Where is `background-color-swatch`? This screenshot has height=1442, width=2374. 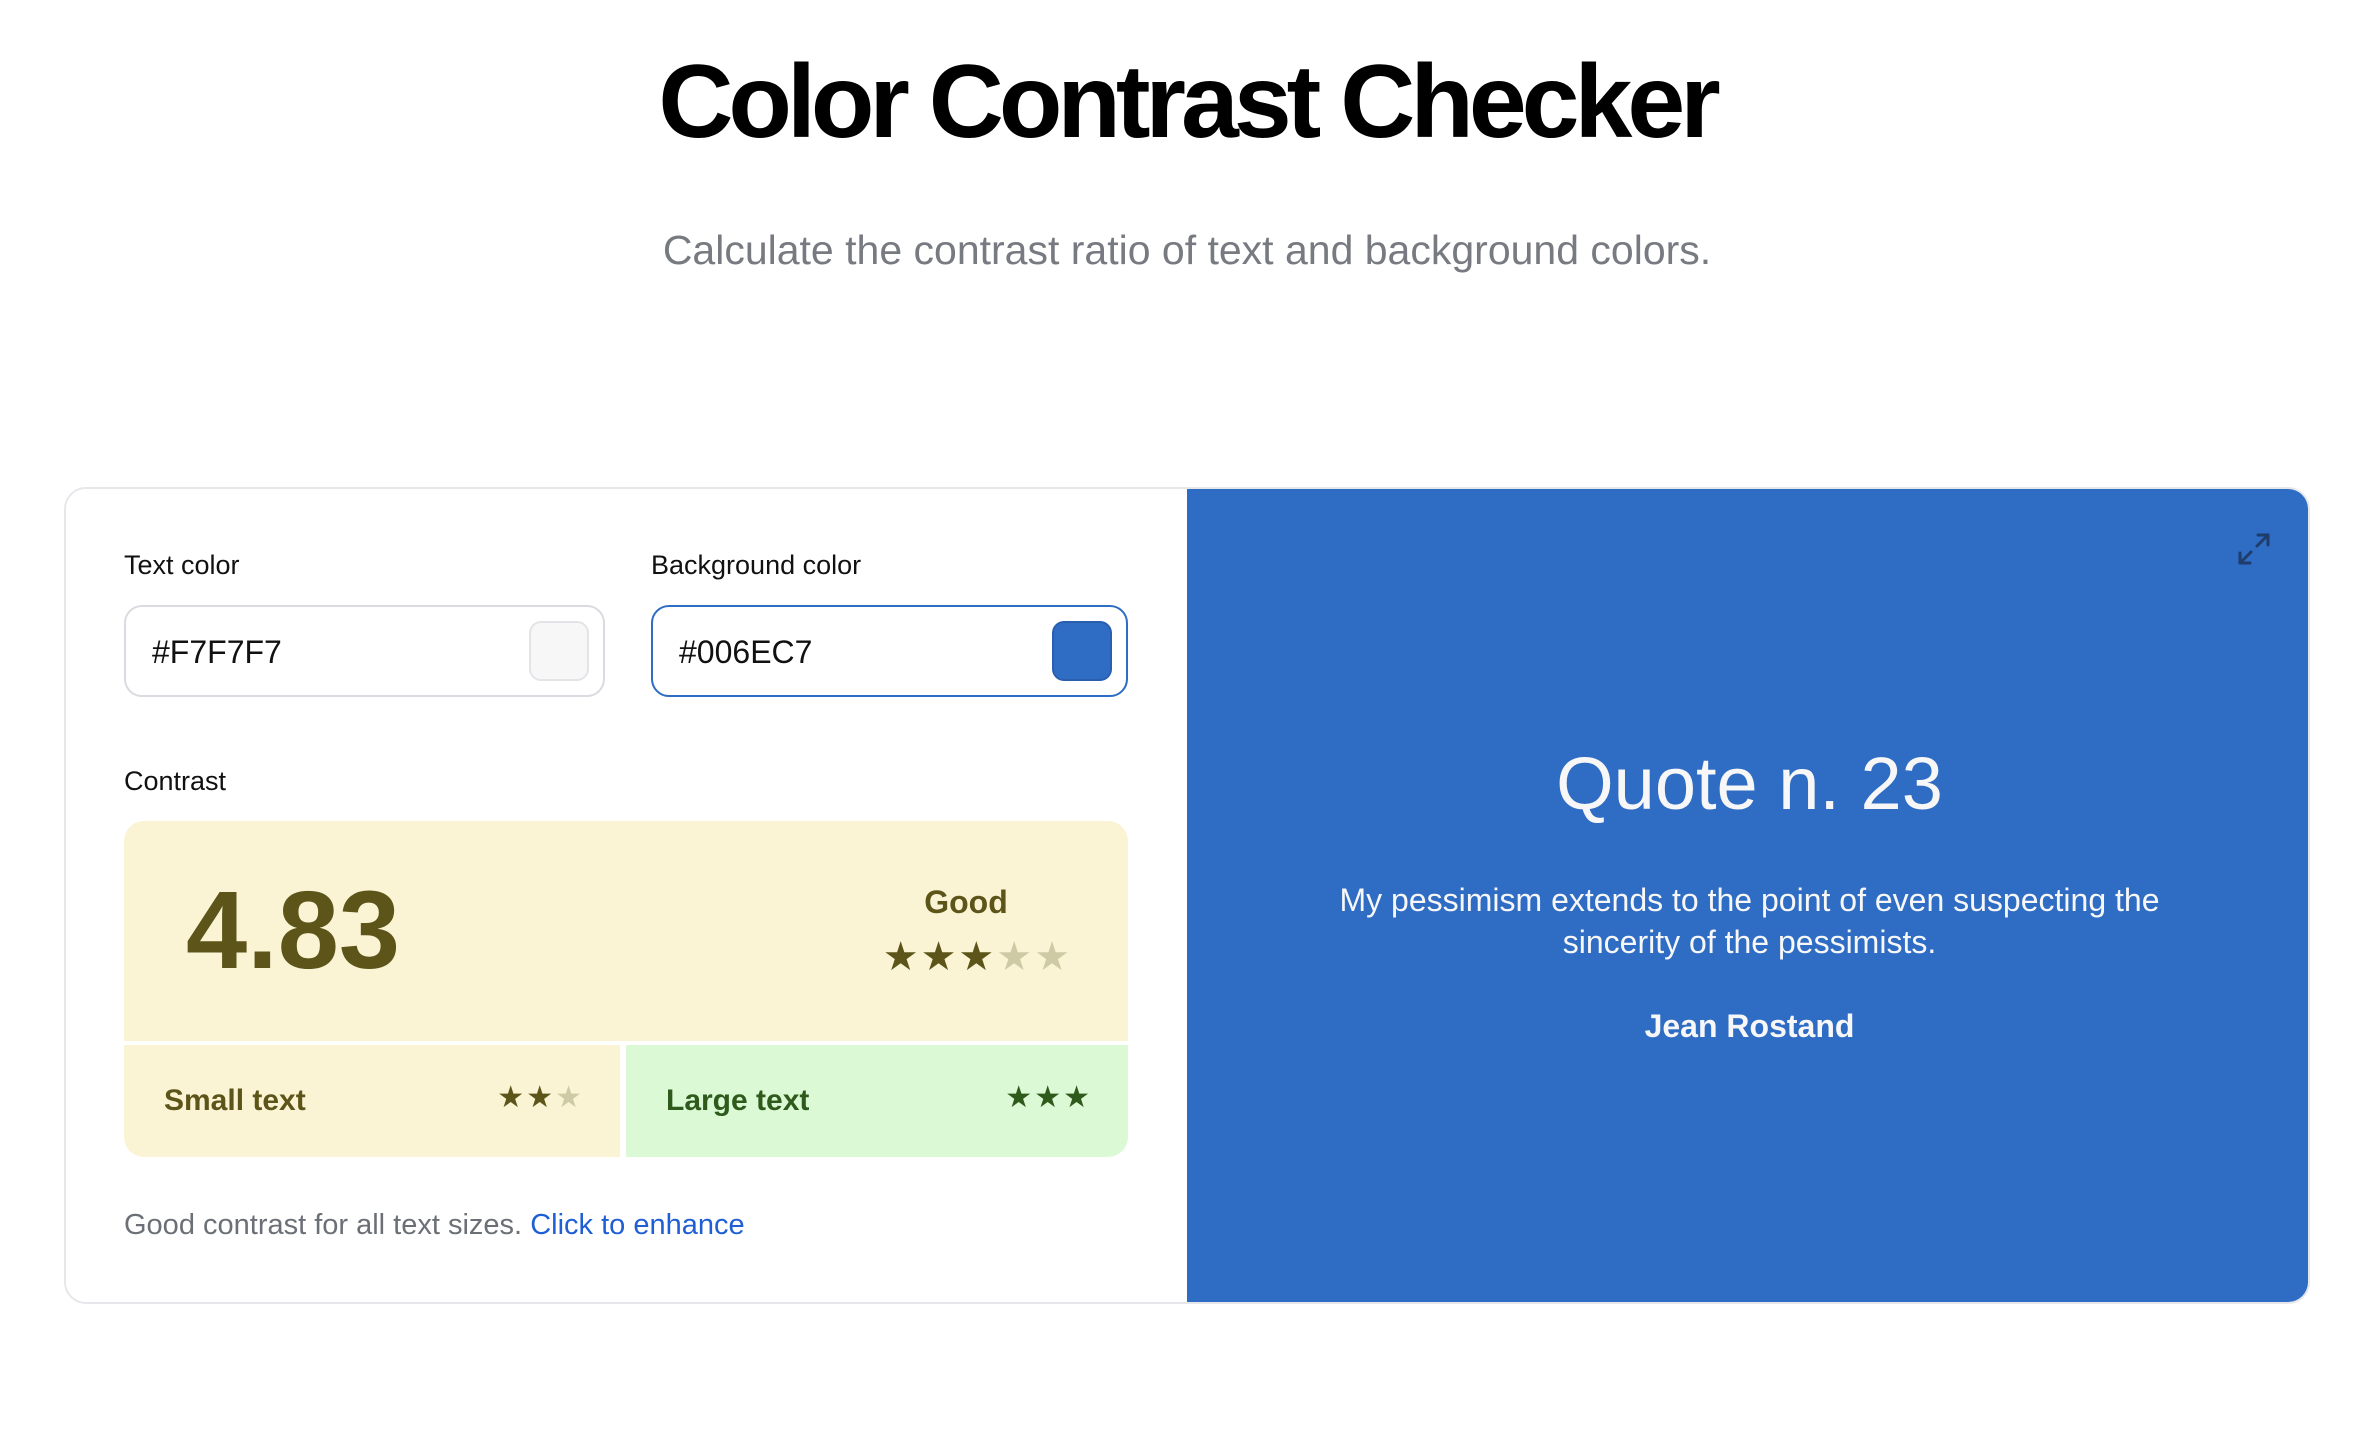 background-color-swatch is located at coordinates (1082, 651).